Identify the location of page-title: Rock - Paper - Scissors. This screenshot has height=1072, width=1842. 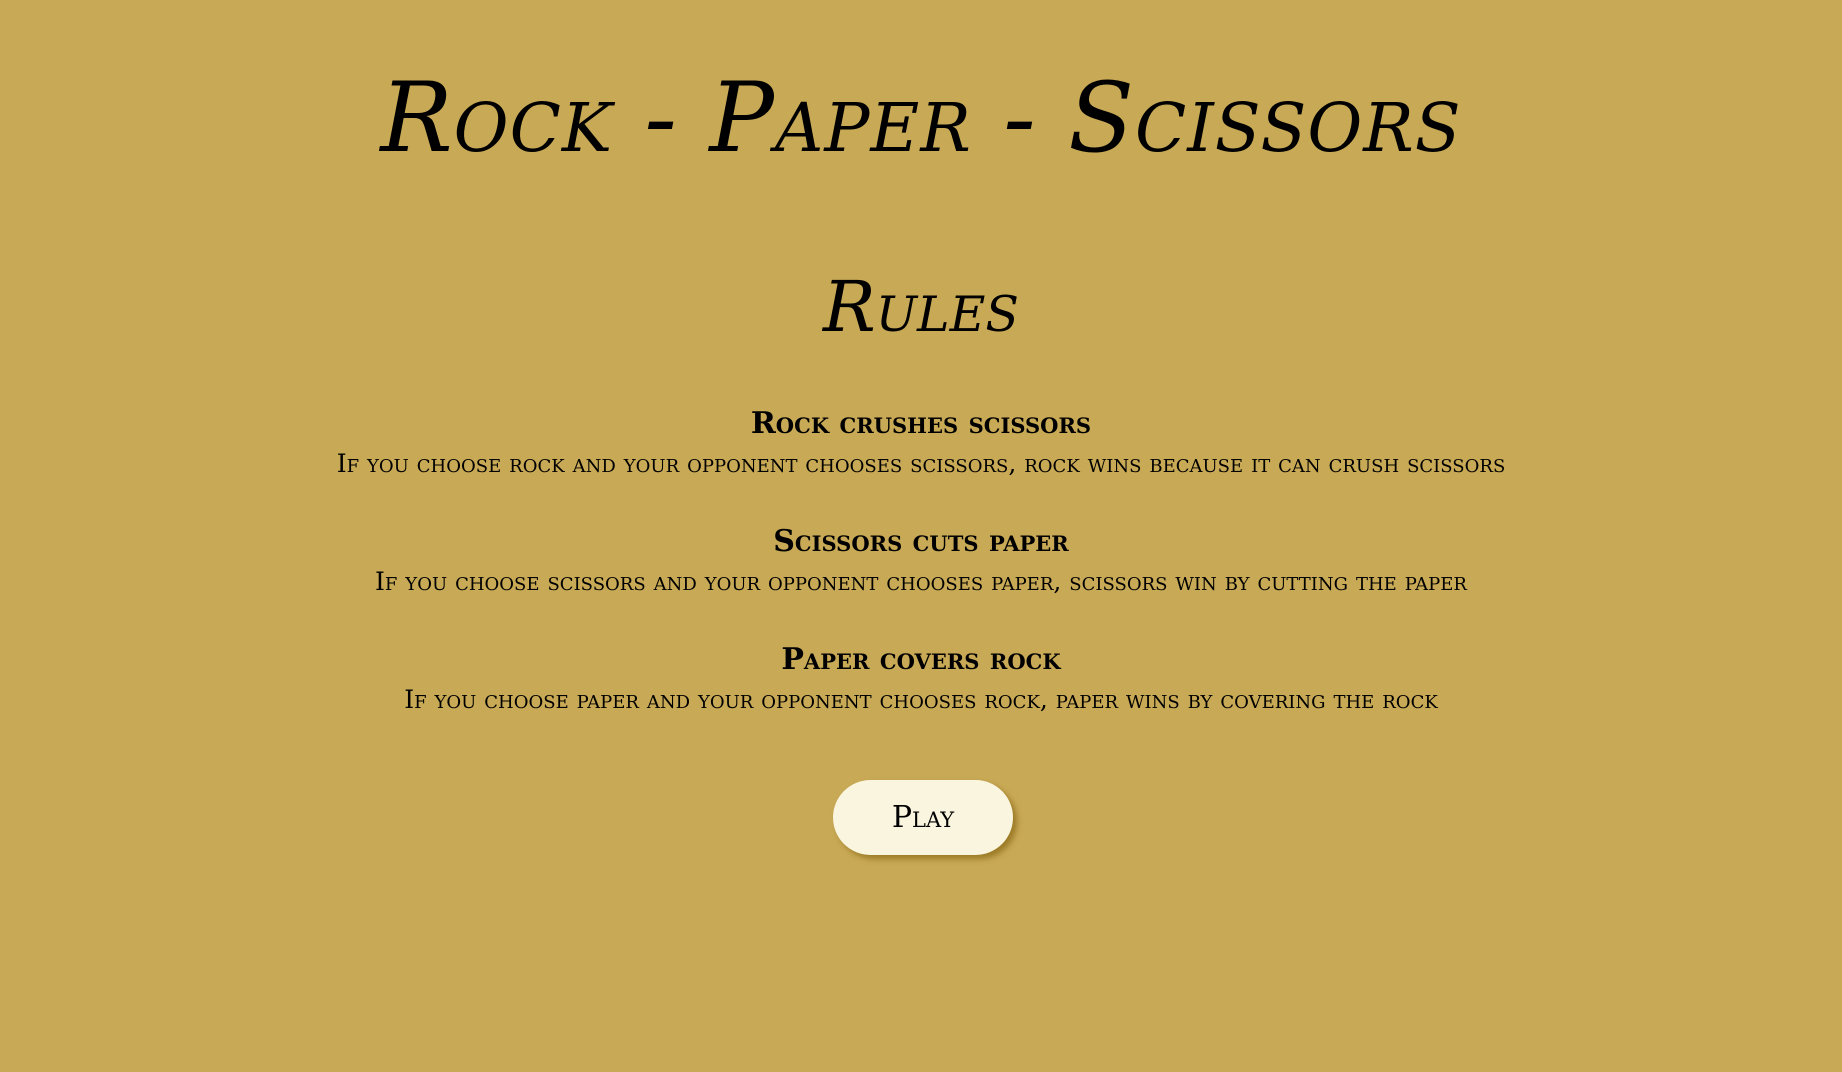
(921, 118).